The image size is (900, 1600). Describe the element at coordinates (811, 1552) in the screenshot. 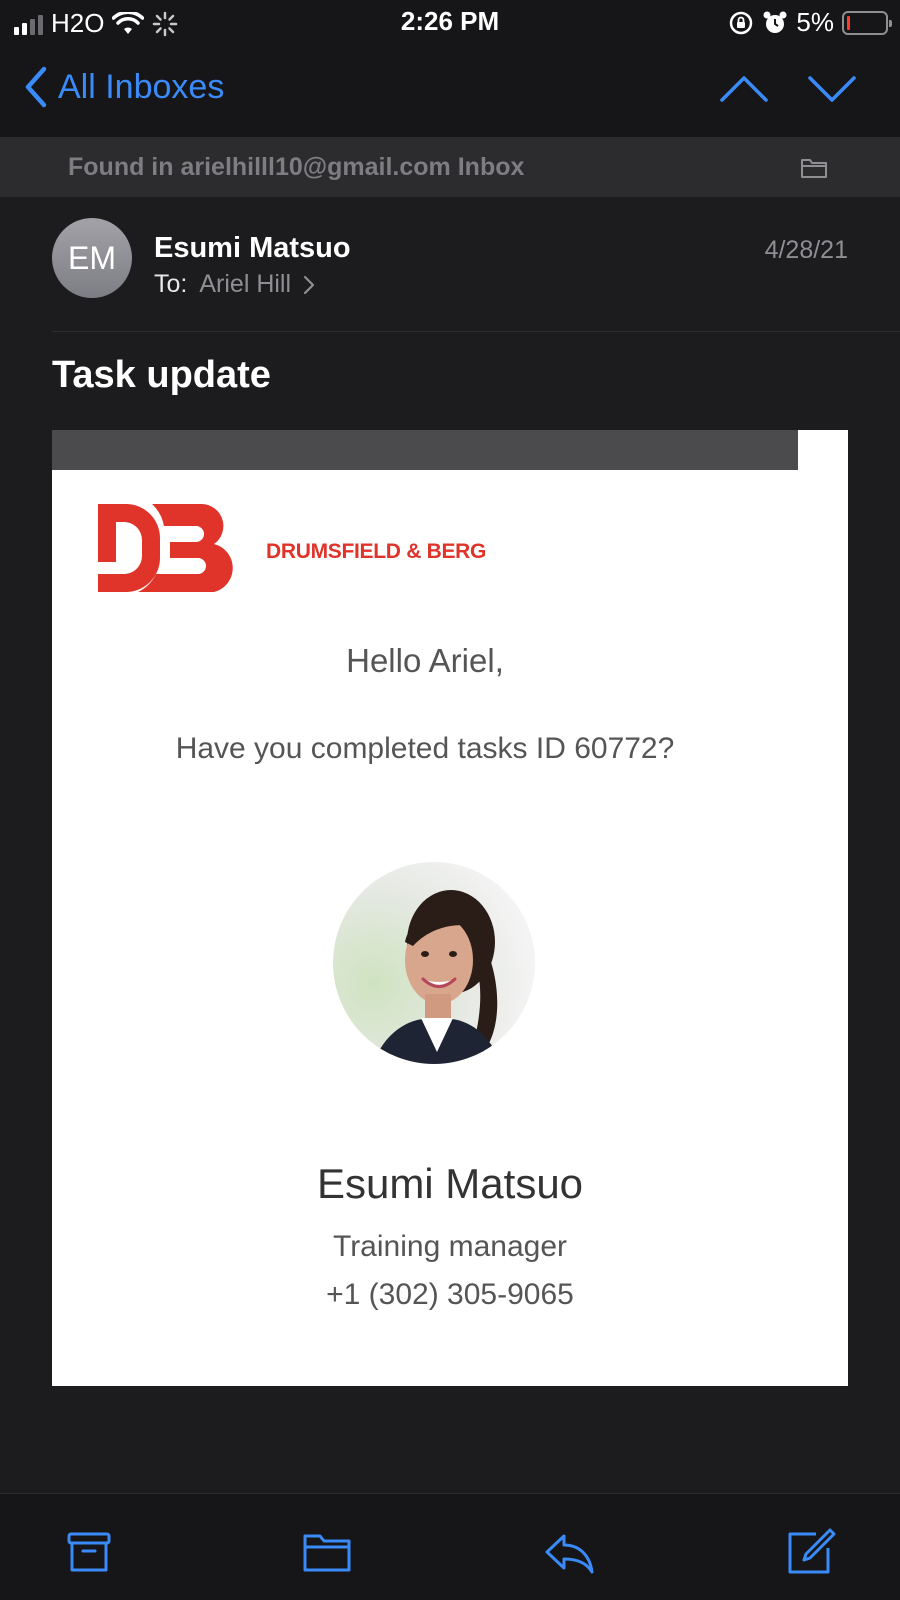

I see `compose-icon` at that location.